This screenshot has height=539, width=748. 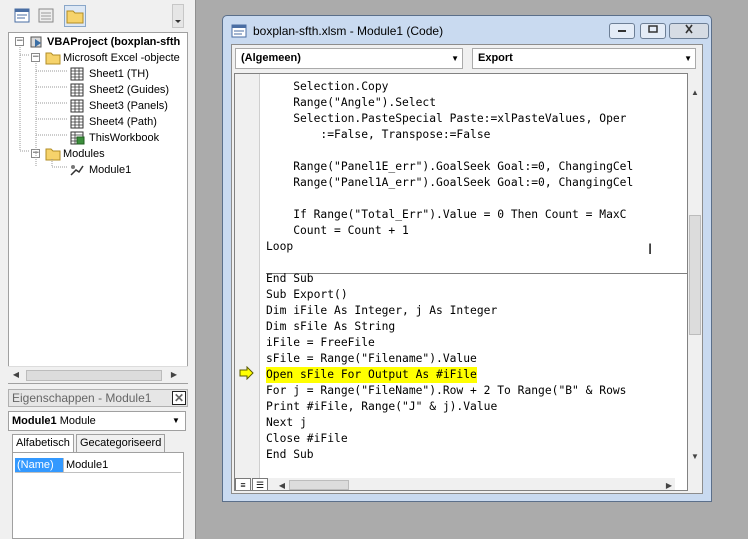 I want to click on execution-arrow-icon, so click(x=246, y=373).